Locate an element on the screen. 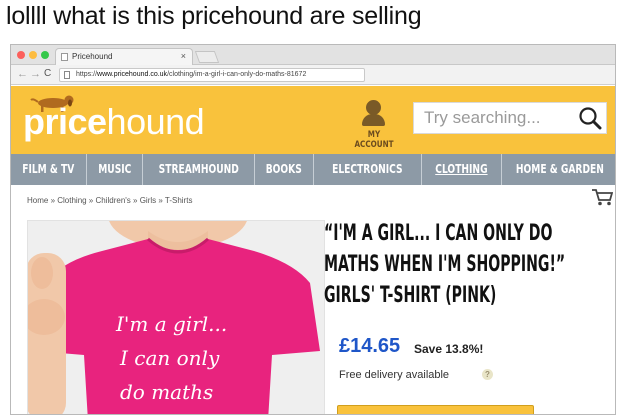 The width and height of the screenshot is (625, 415). reload-icon: C is located at coordinates (47, 73).